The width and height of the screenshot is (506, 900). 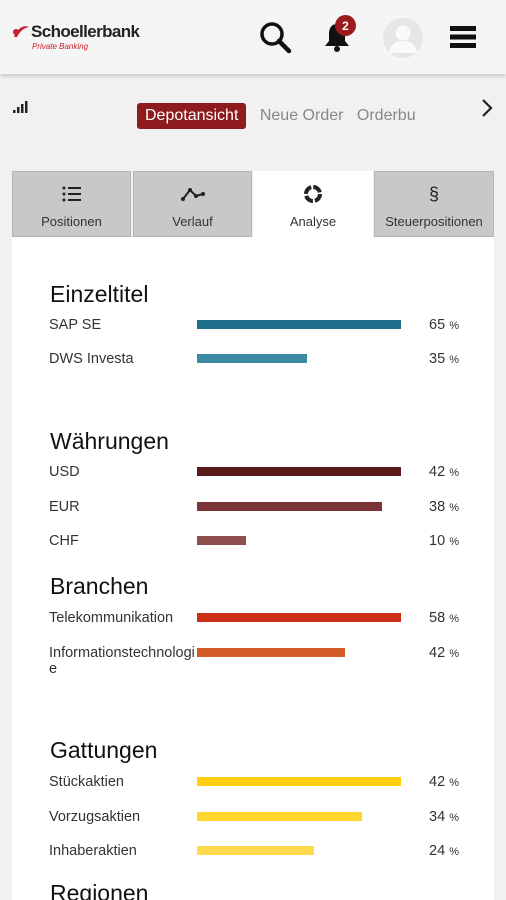 I want to click on row-label: Stückaktien, so click(x=86, y=782).